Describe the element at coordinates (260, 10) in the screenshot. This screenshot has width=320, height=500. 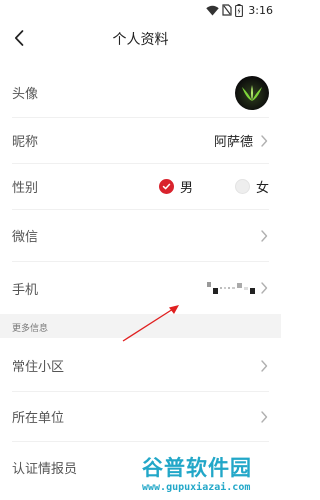
I see `status-time: 3:16` at that location.